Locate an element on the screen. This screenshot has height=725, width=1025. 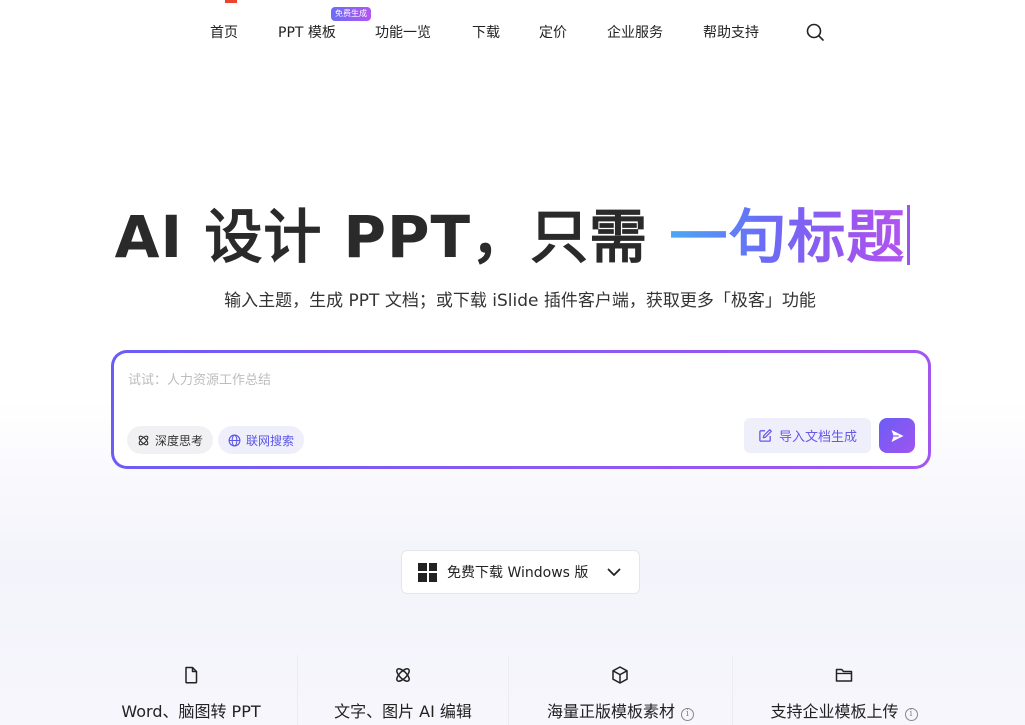
download-windows-button: 免费下载 Windows 版 is located at coordinates (520, 572).